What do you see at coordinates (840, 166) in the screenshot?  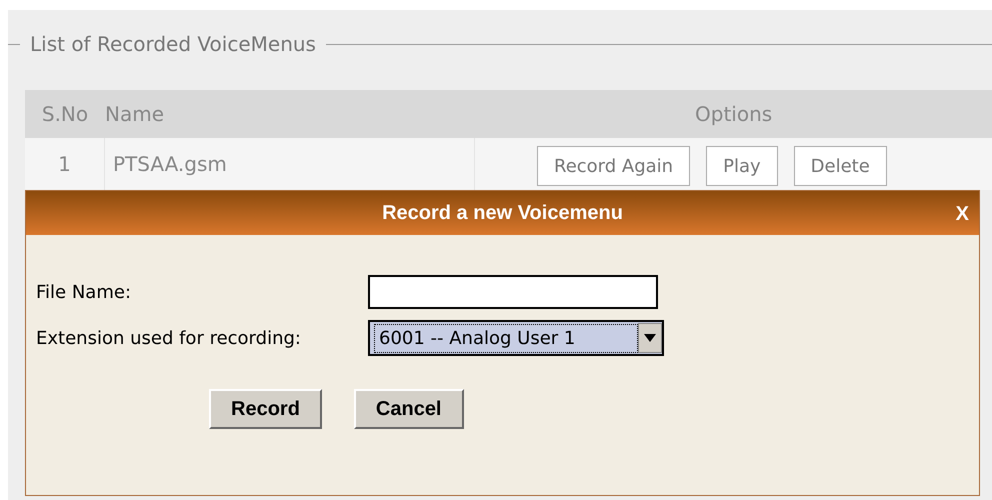 I see `action-button: Delete` at bounding box center [840, 166].